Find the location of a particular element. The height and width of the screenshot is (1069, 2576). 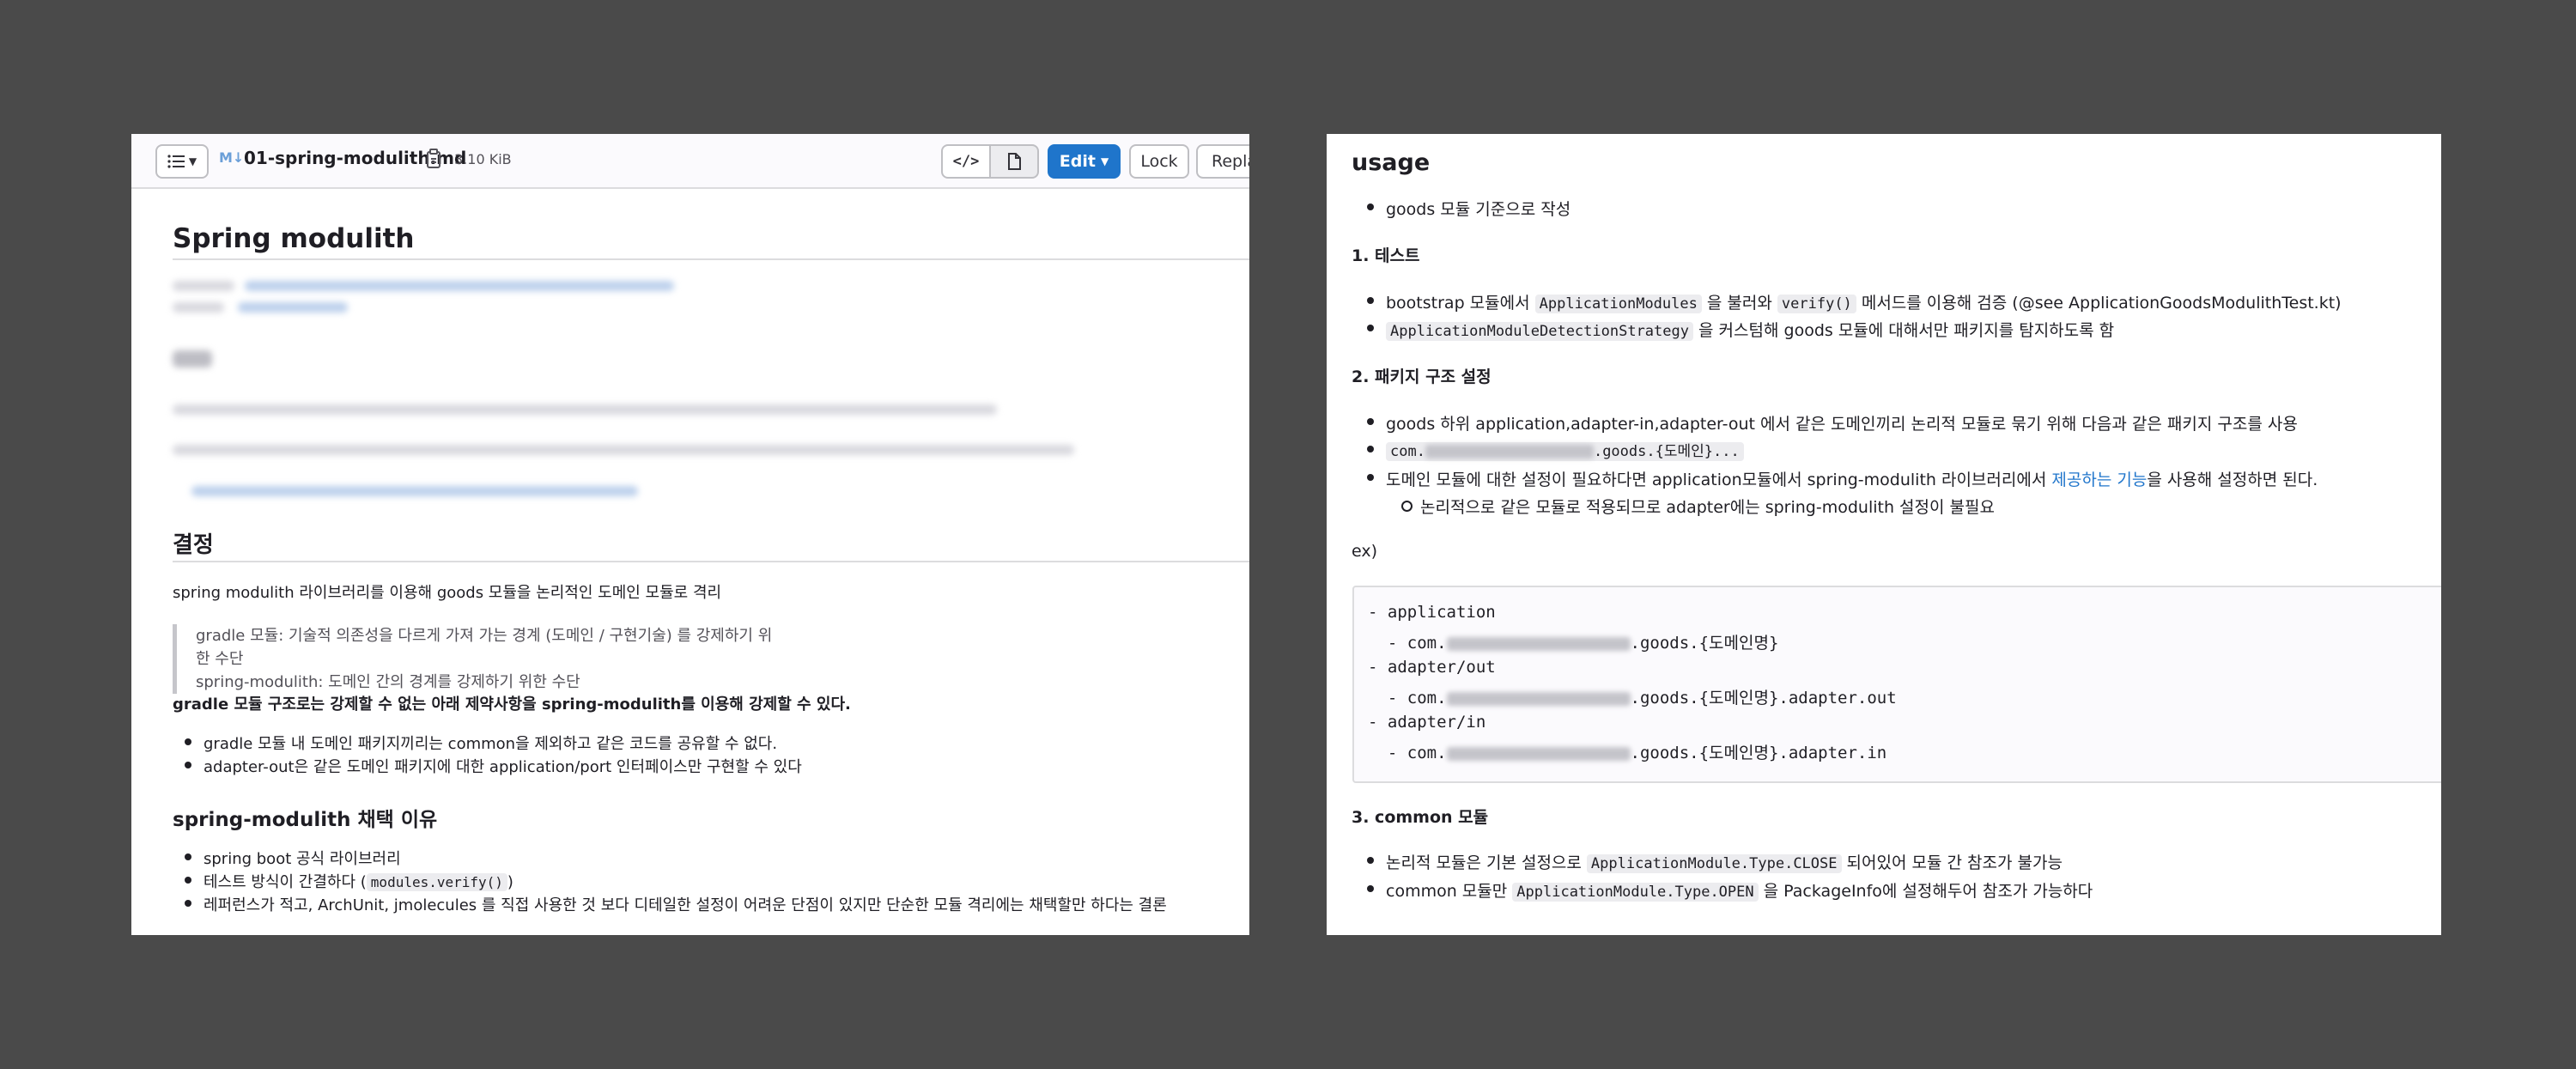

code-text: com. is located at coordinates (1407, 451).